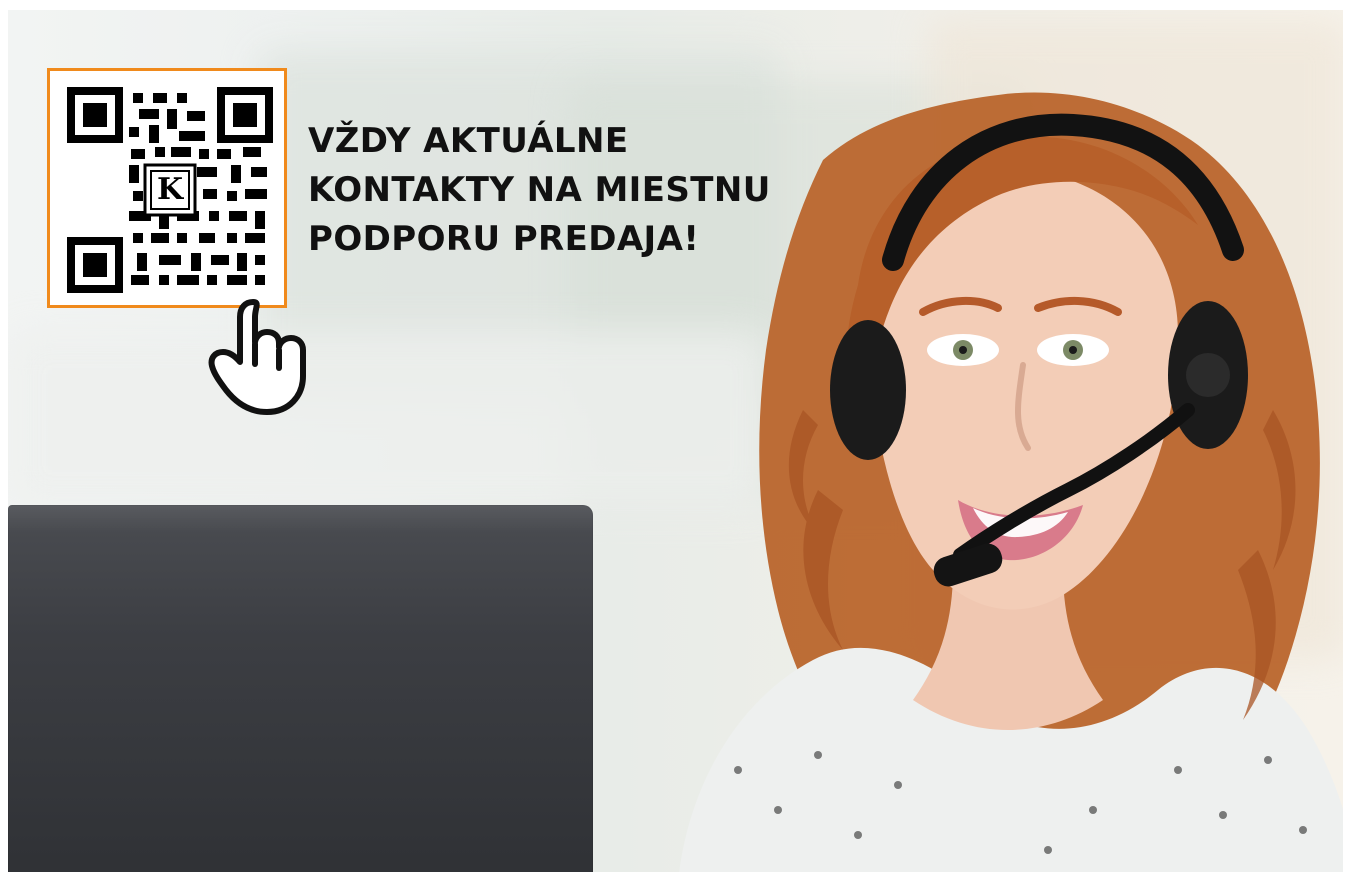  I want to click on qr-code-icon: K, so click(170, 190).